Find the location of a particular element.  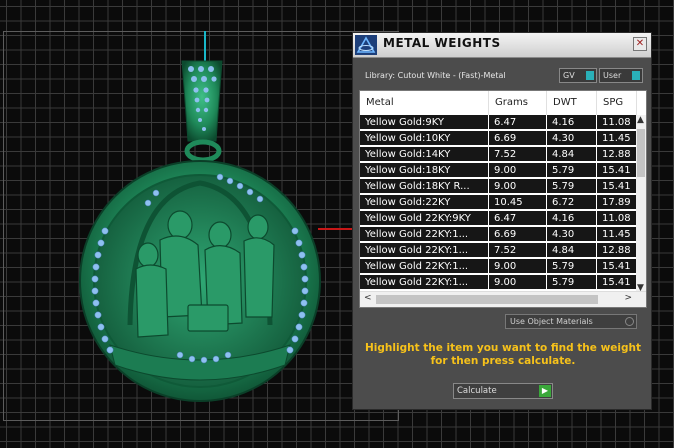

use-object-materials-checkbox: Use Object Materials is located at coordinates (571, 321).